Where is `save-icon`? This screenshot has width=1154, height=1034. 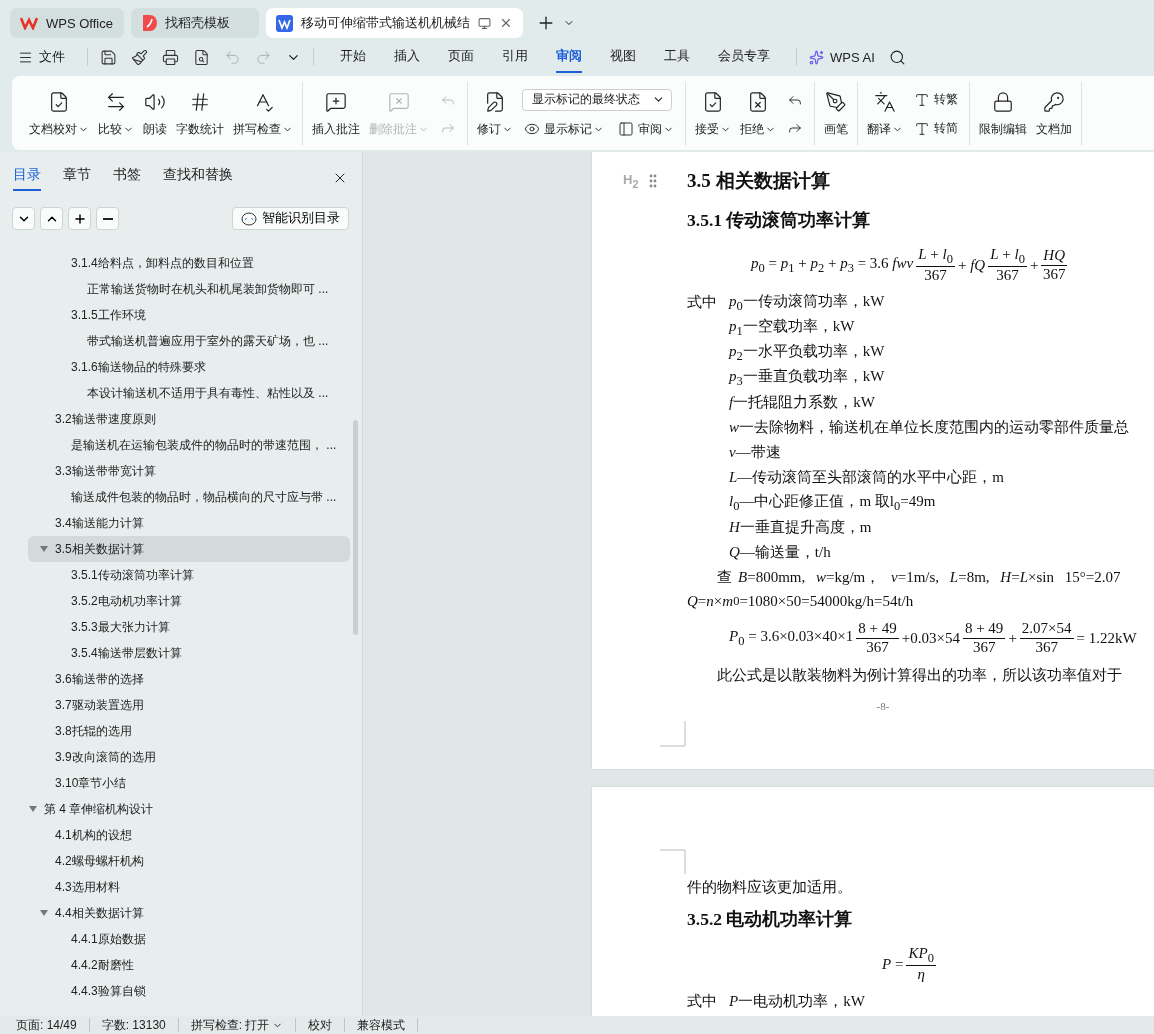 save-icon is located at coordinates (108, 57).